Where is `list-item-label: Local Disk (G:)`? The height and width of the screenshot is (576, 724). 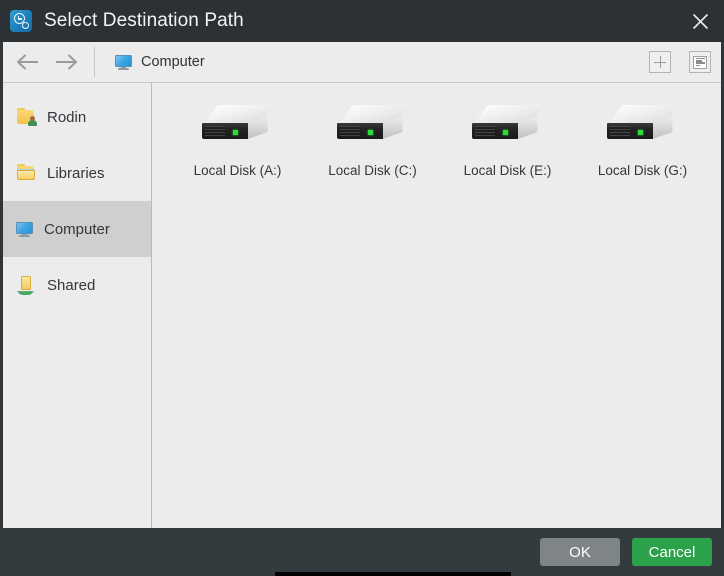
list-item-label: Local Disk (G:) is located at coordinates (642, 170).